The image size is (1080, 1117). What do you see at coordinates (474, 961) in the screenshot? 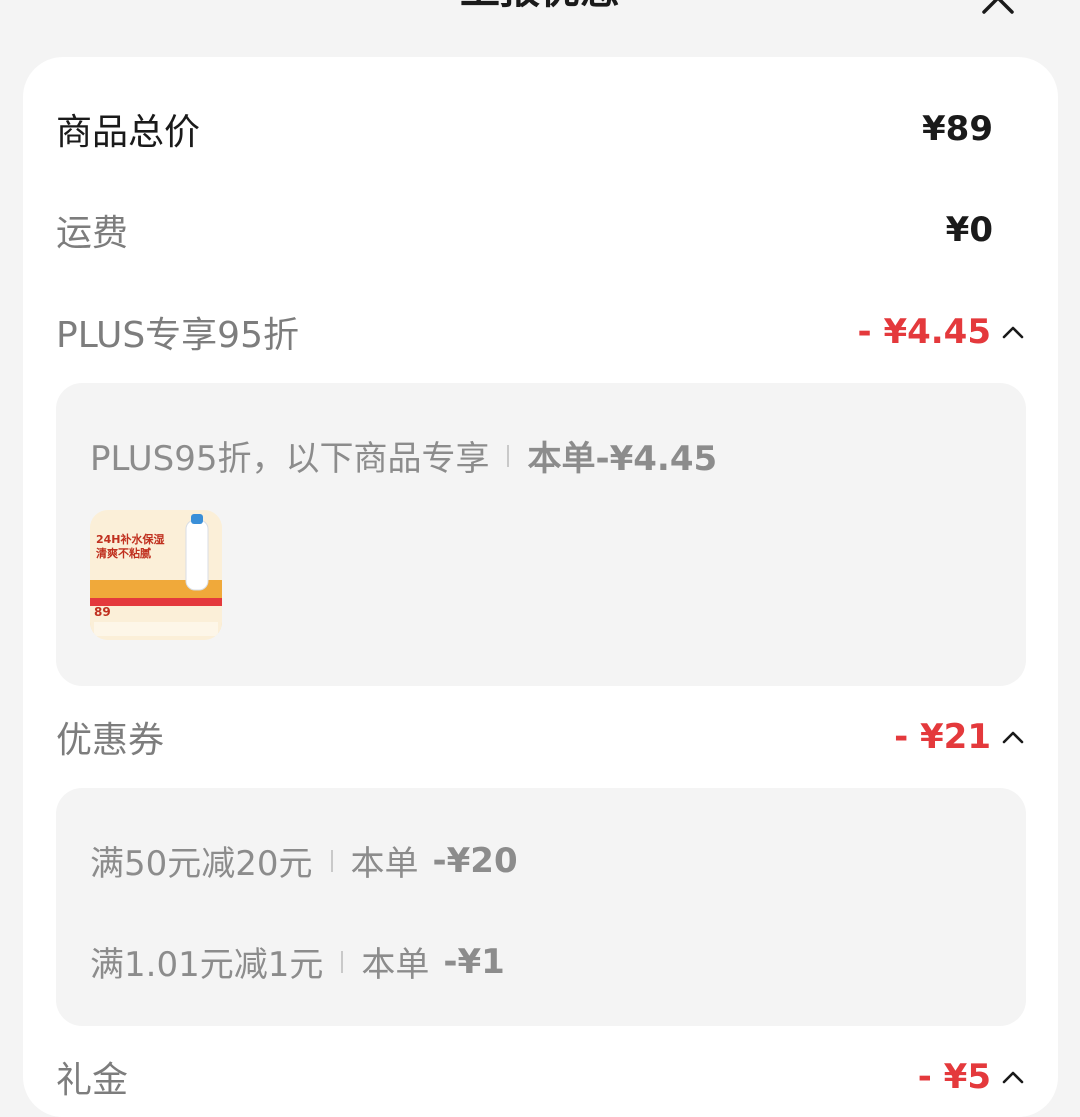
I see `coupon-order-value: -¥1` at bounding box center [474, 961].